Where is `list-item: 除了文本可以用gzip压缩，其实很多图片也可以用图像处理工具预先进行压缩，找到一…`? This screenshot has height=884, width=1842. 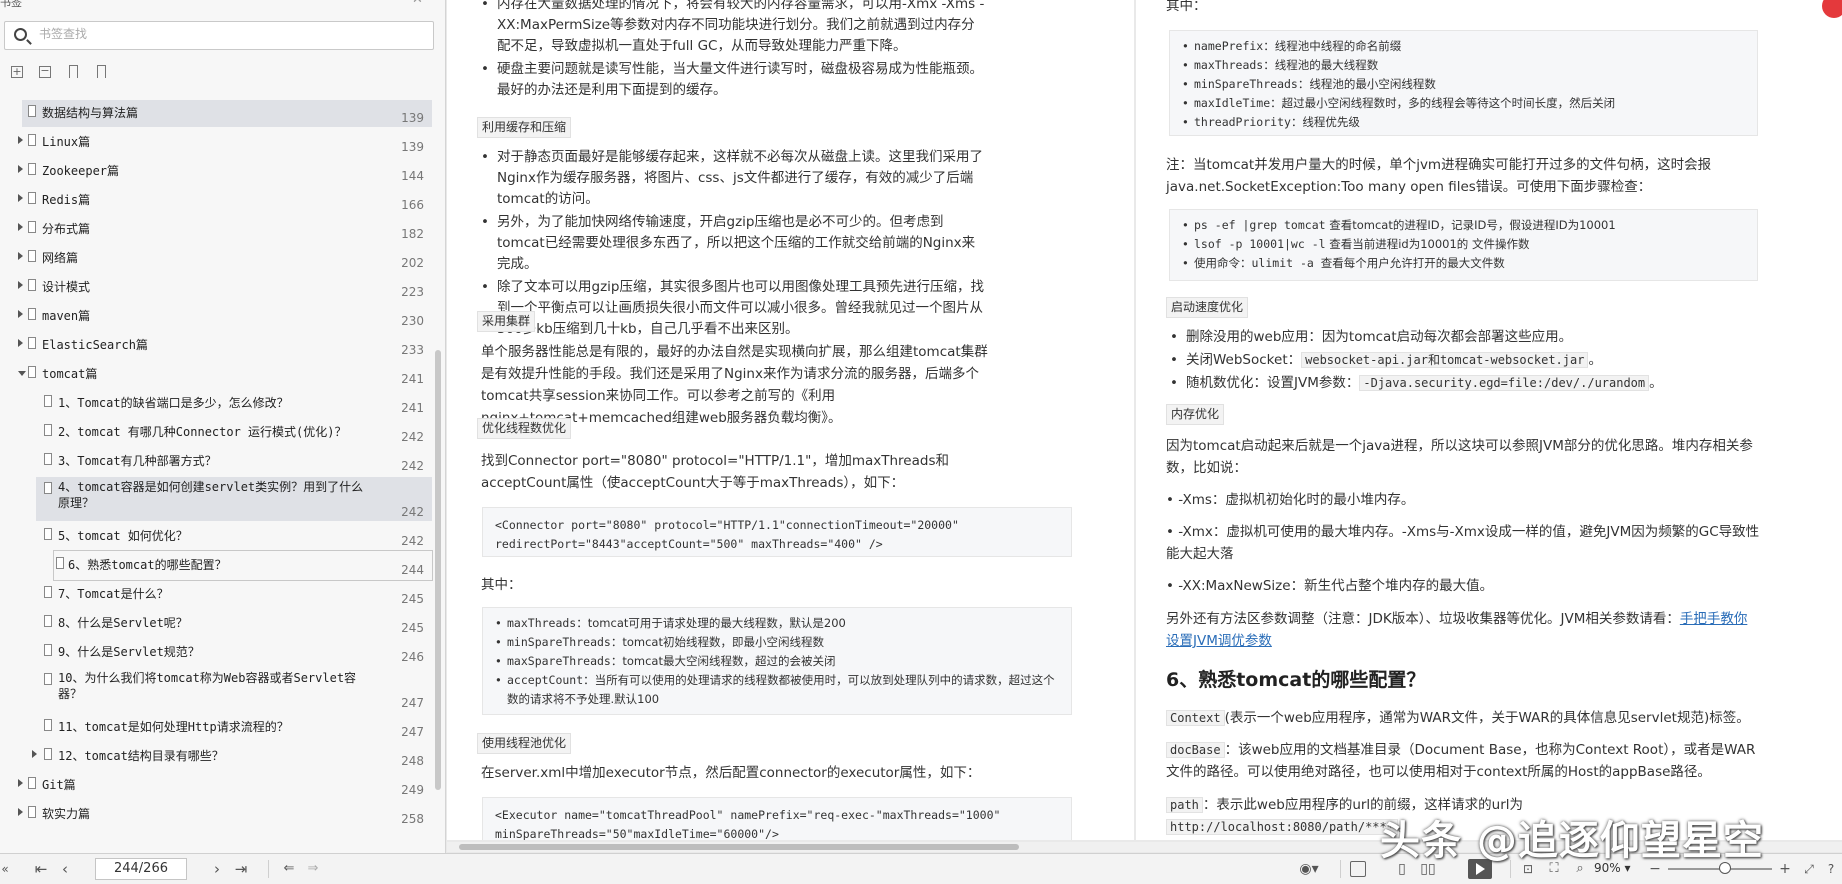 list-item: 除了文本可以用gzip压缩，其实很多图片也可以用图像处理工具预先进行压缩，找到一… is located at coordinates (732, 308).